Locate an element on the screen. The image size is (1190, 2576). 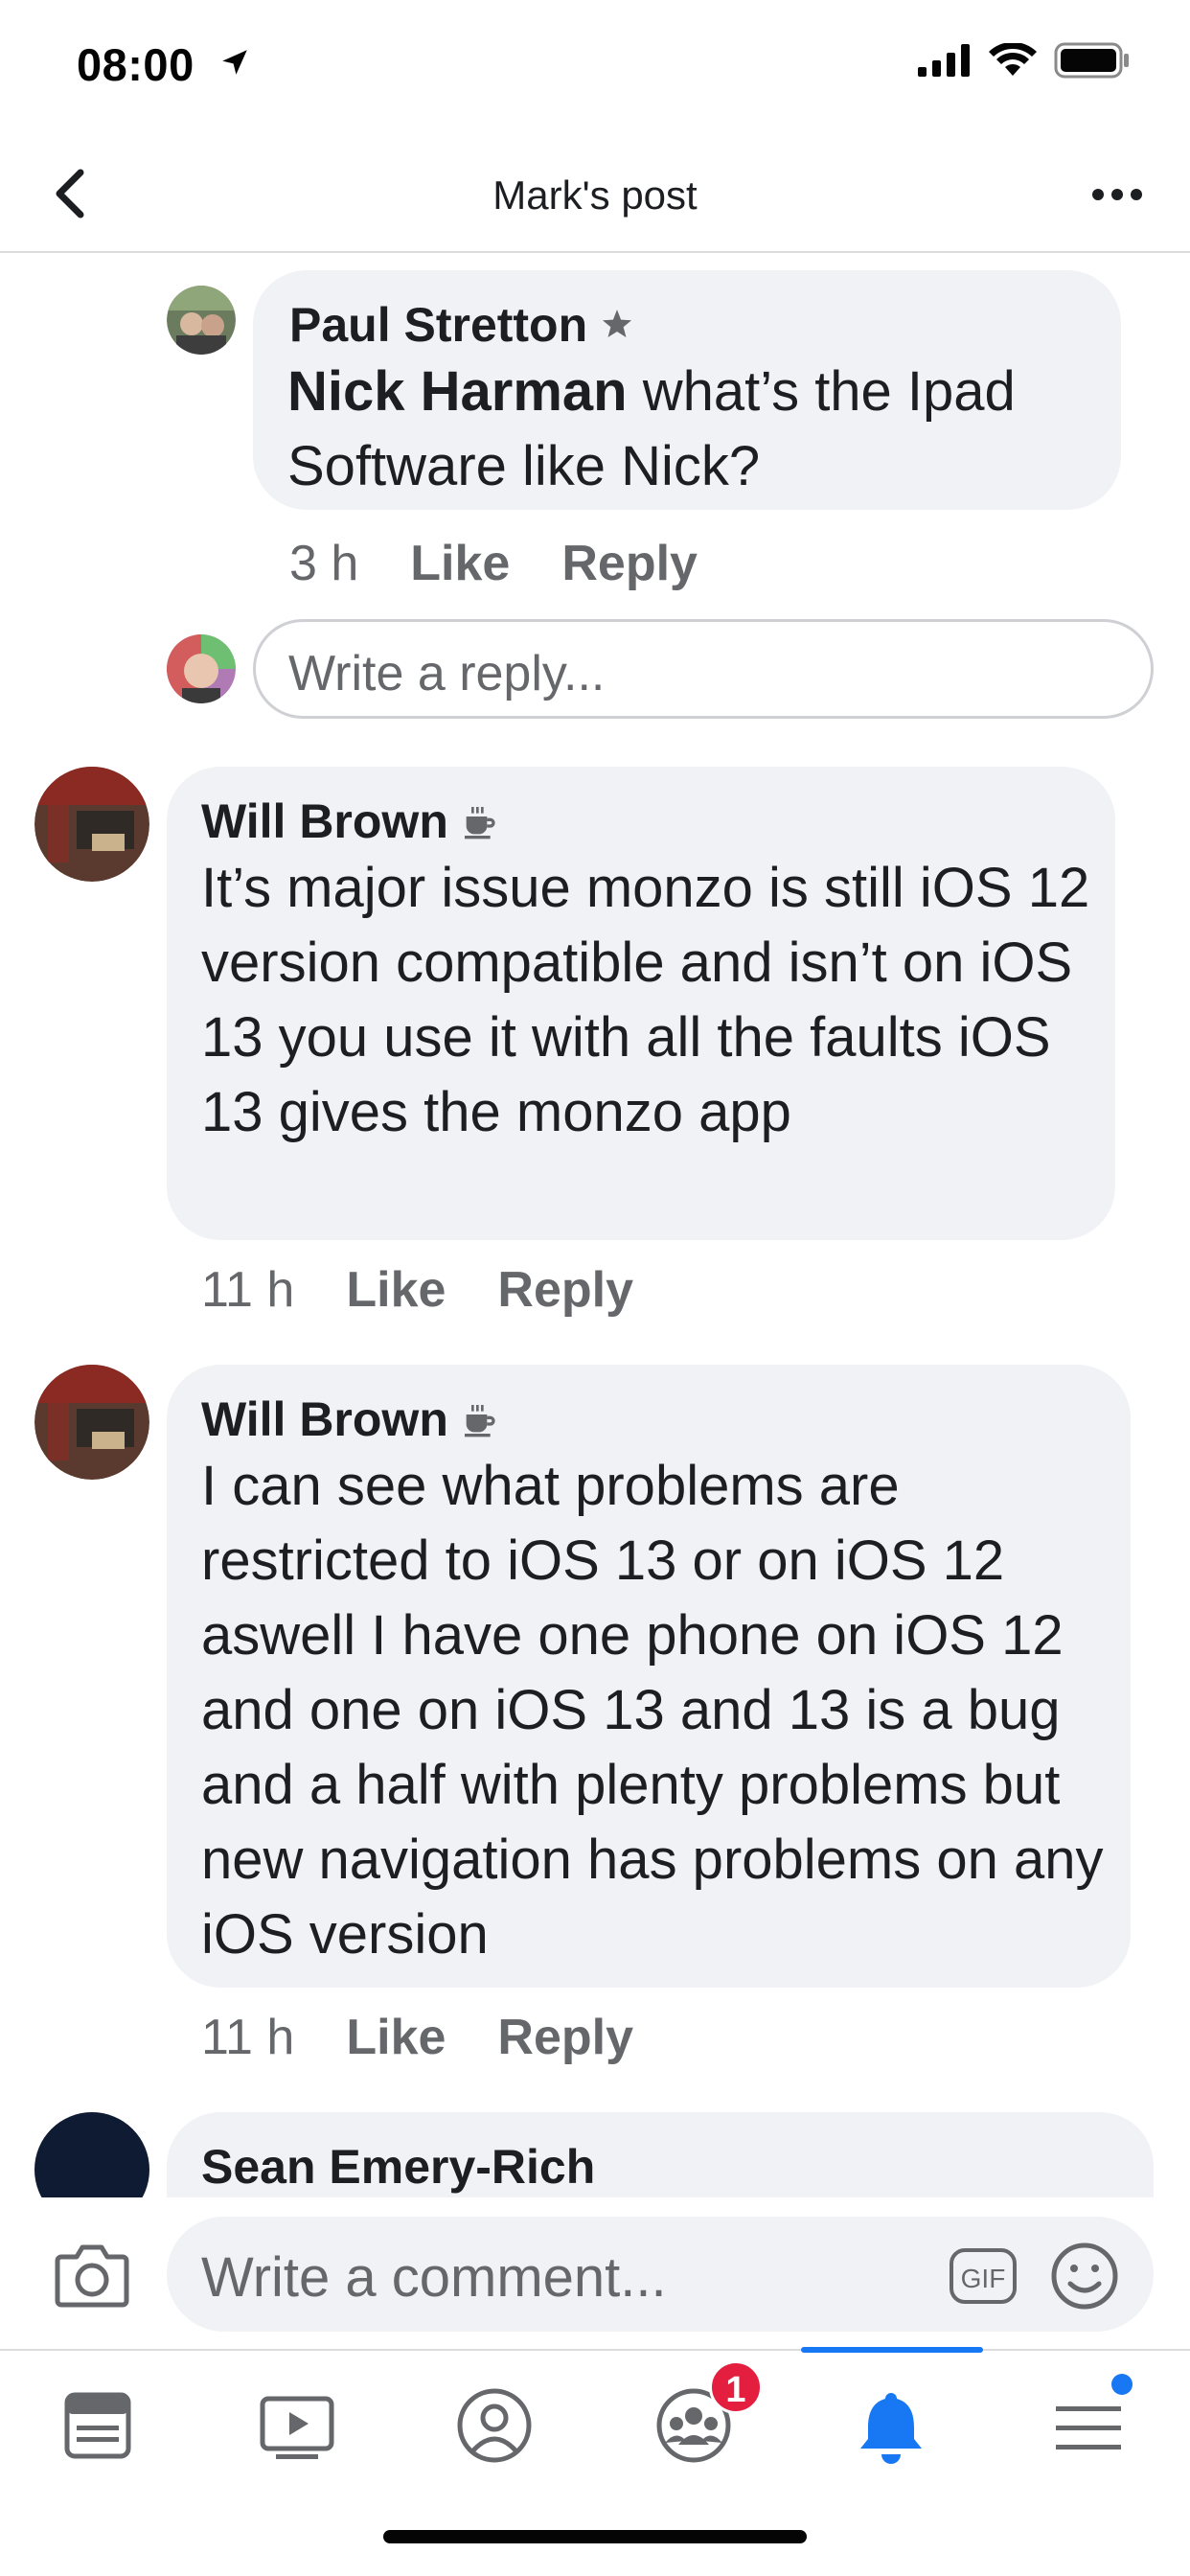
comment-composer: Write a comment... GIF is located at coordinates (595, 2273).